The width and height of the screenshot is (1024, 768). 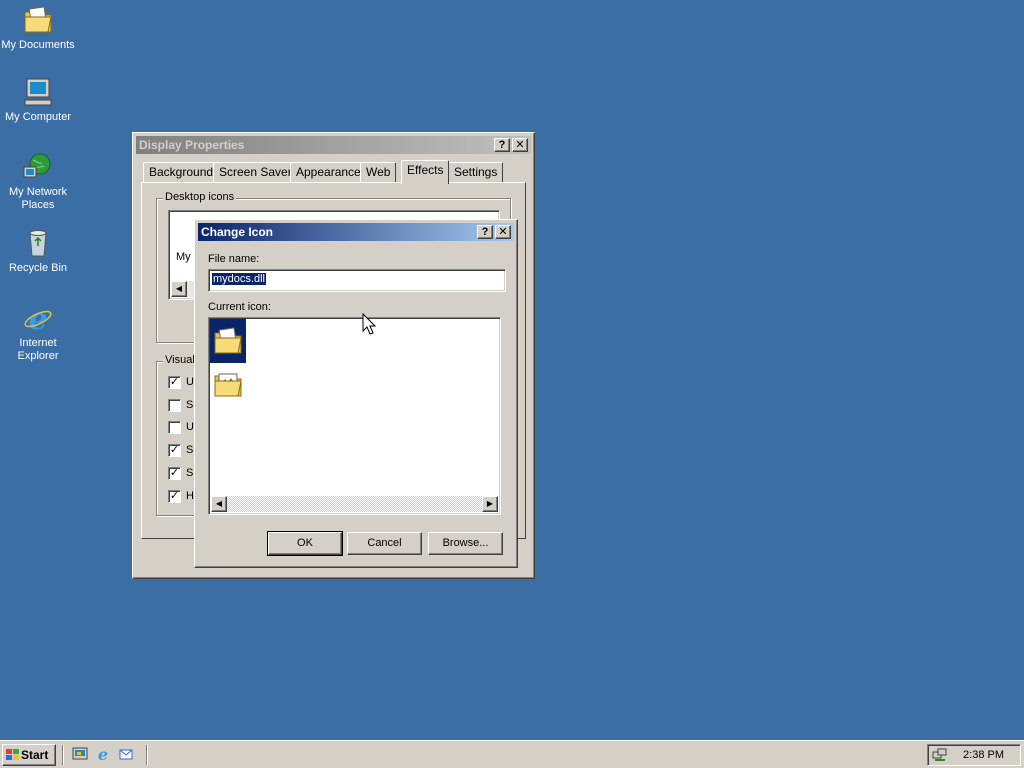 What do you see at coordinates (29, 755) in the screenshot?
I see `start-button: Start` at bounding box center [29, 755].